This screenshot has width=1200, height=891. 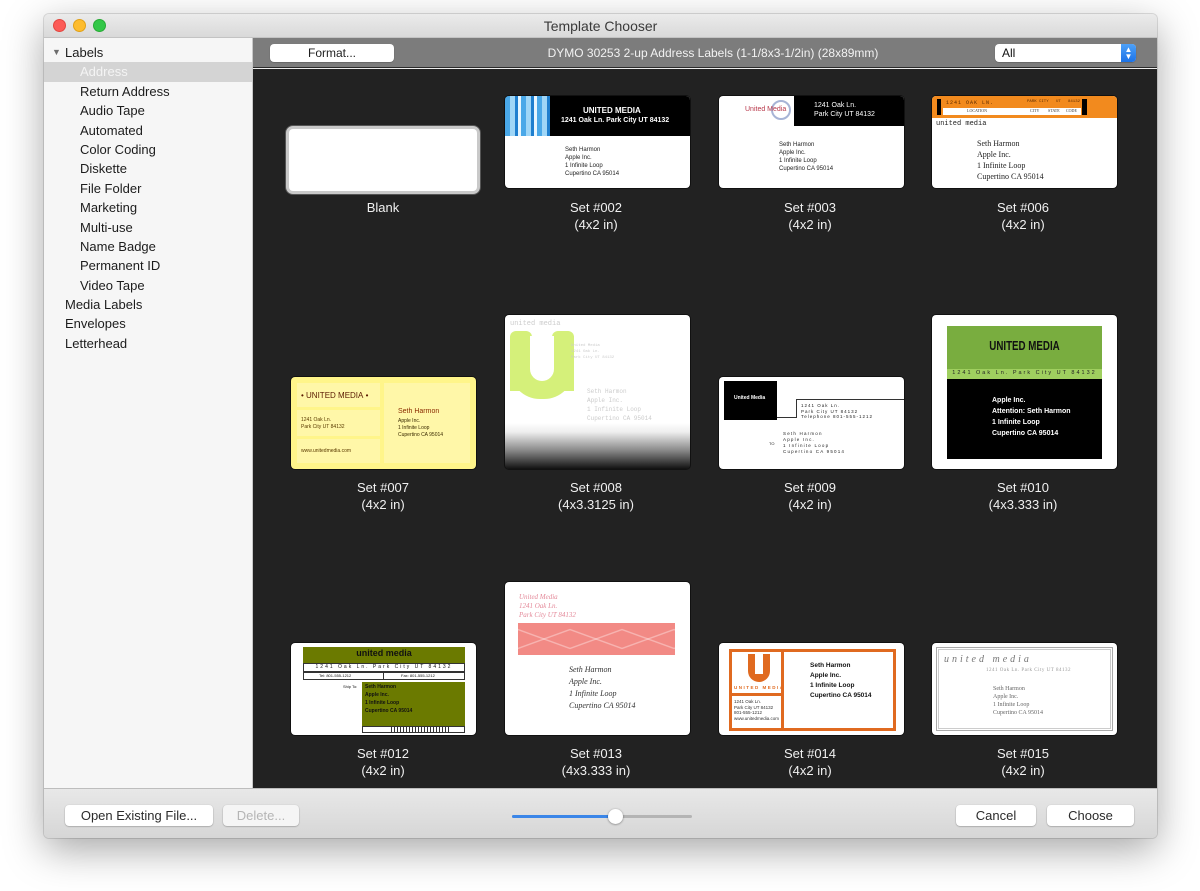 I want to click on sidebar-item-marketing: Marketing, so click(x=148, y=207).